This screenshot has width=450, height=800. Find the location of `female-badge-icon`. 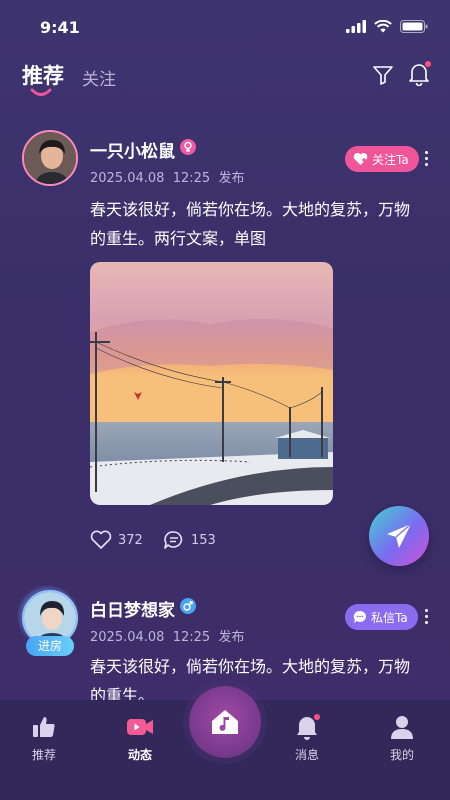

female-badge-icon is located at coordinates (188, 147).